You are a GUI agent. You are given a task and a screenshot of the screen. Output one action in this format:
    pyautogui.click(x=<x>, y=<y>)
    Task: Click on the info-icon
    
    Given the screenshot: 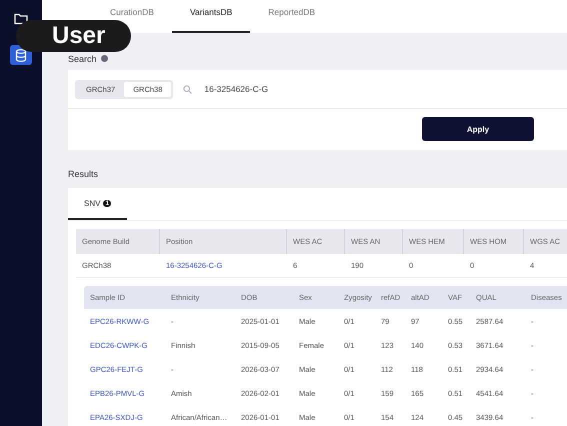 What is the action you would take?
    pyautogui.click(x=104, y=58)
    